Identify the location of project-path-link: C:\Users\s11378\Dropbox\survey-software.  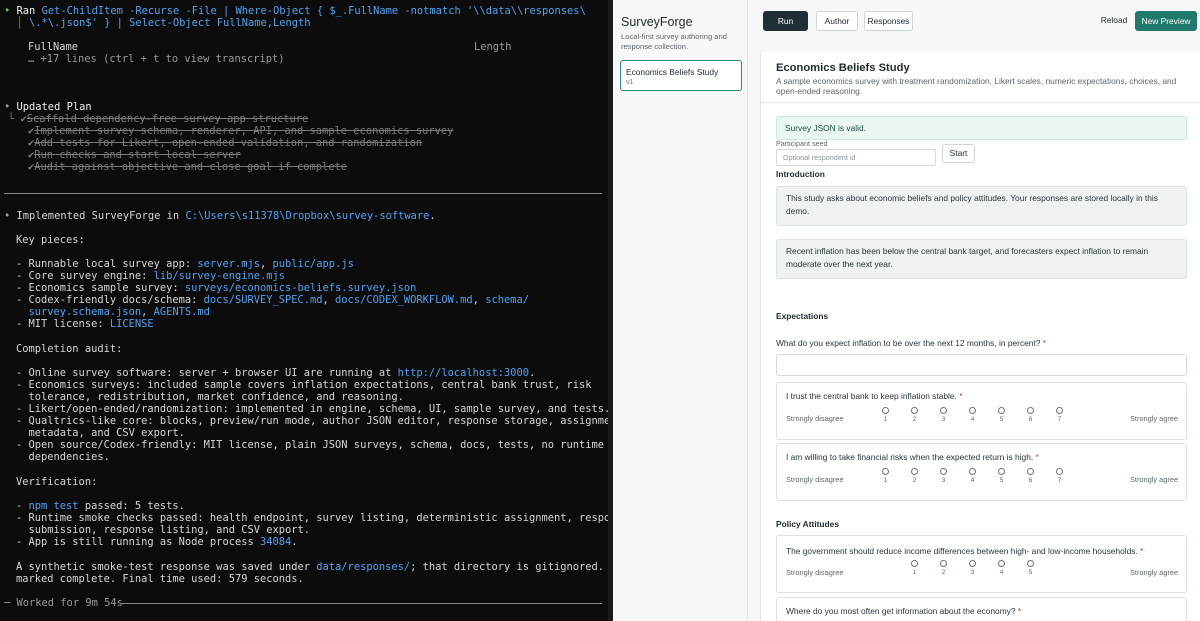
(307, 216).